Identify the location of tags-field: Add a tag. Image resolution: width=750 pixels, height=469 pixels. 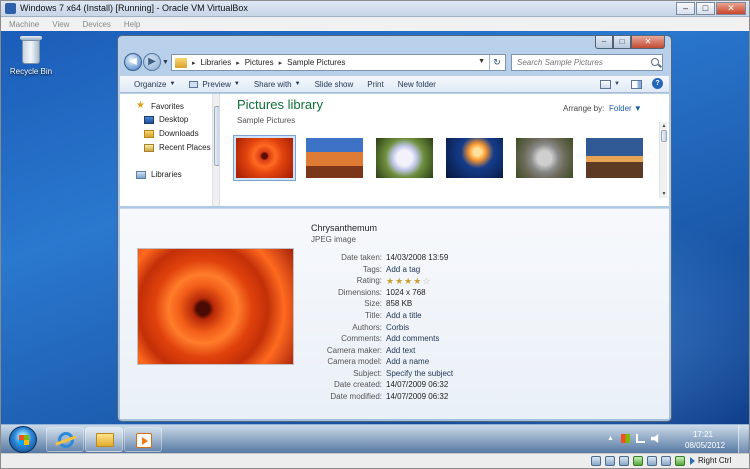
(403, 270).